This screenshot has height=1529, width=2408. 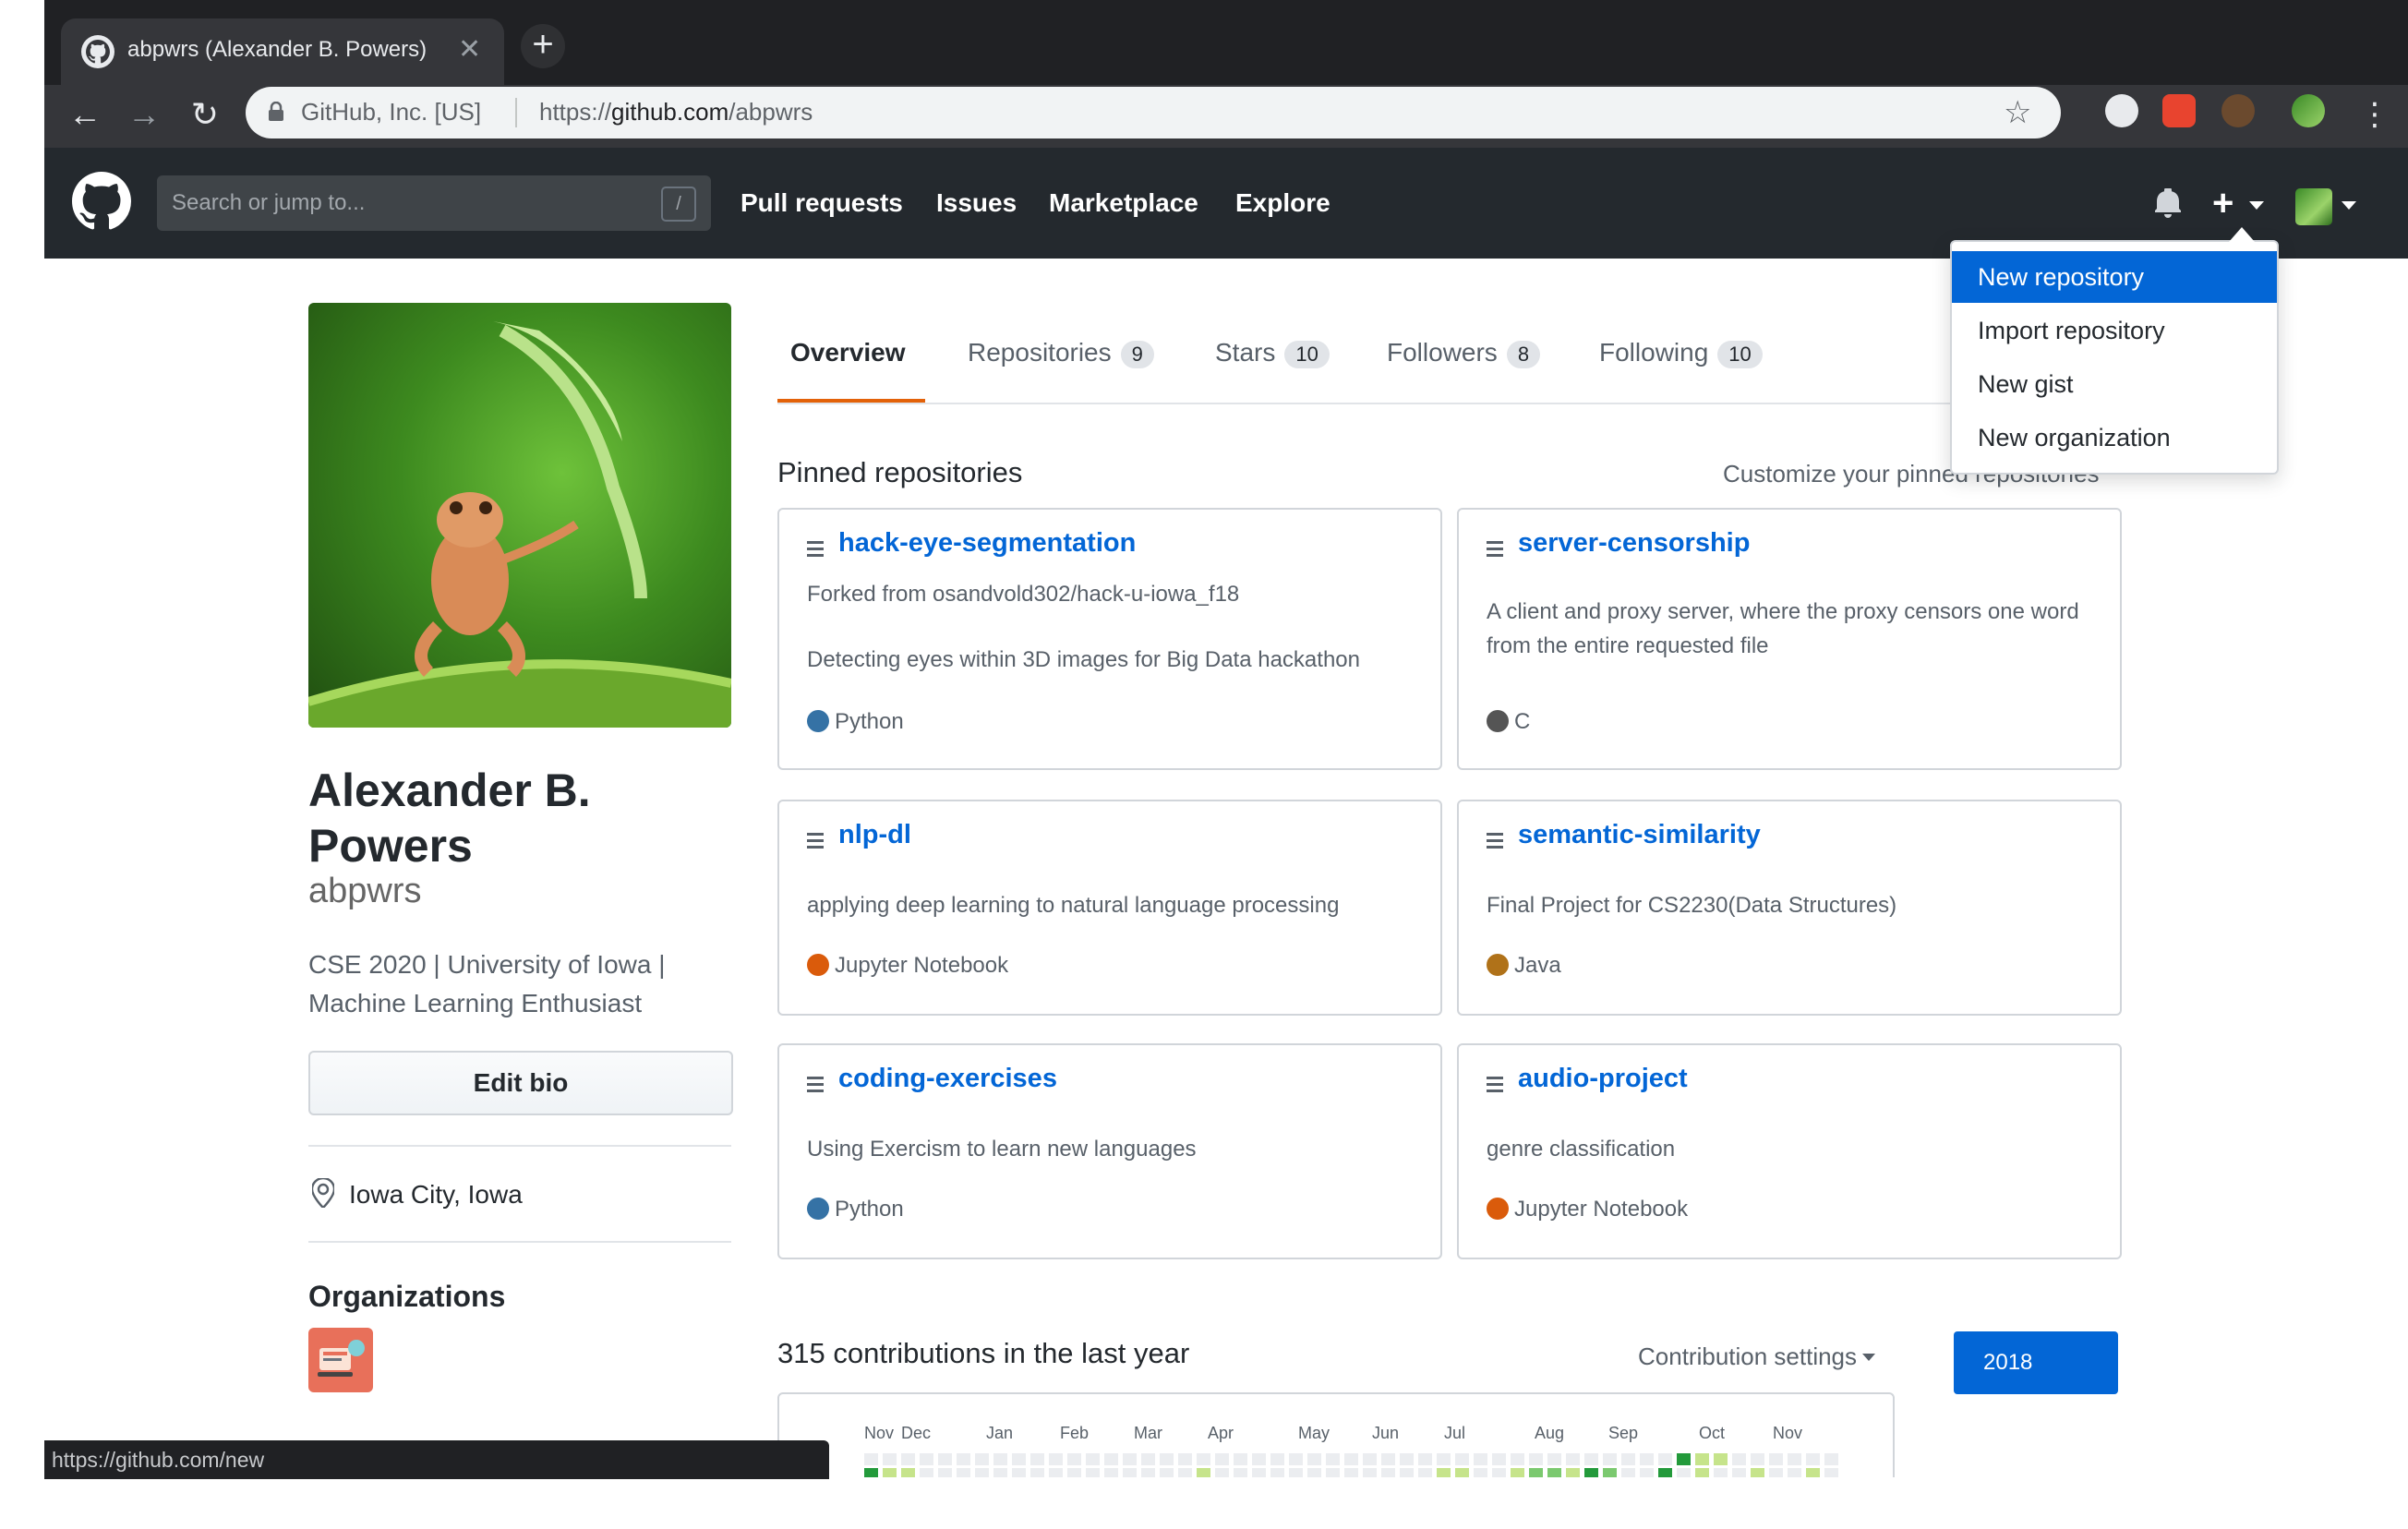 What do you see at coordinates (987, 544) in the screenshot?
I see `repo-name-link: hack-eye-segmentation` at bounding box center [987, 544].